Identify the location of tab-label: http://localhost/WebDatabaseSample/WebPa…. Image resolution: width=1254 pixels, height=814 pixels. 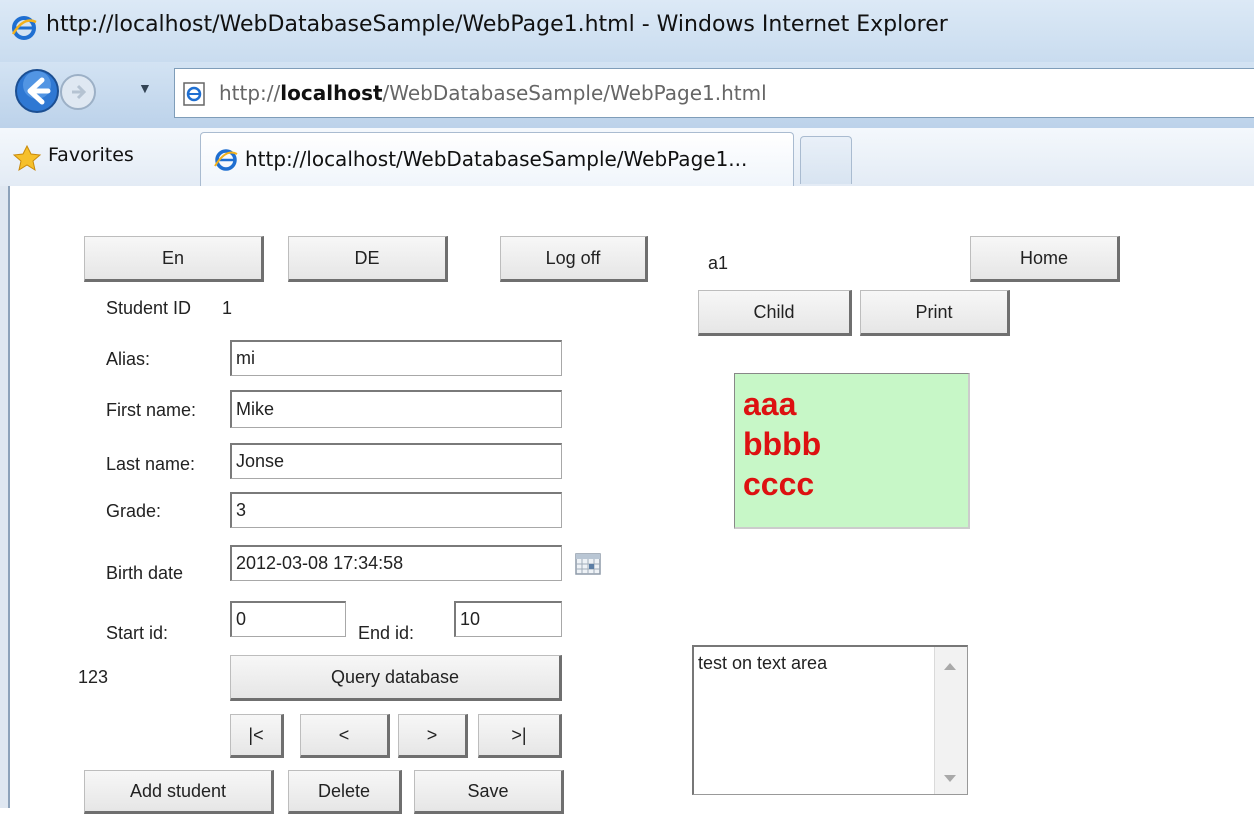
(496, 159).